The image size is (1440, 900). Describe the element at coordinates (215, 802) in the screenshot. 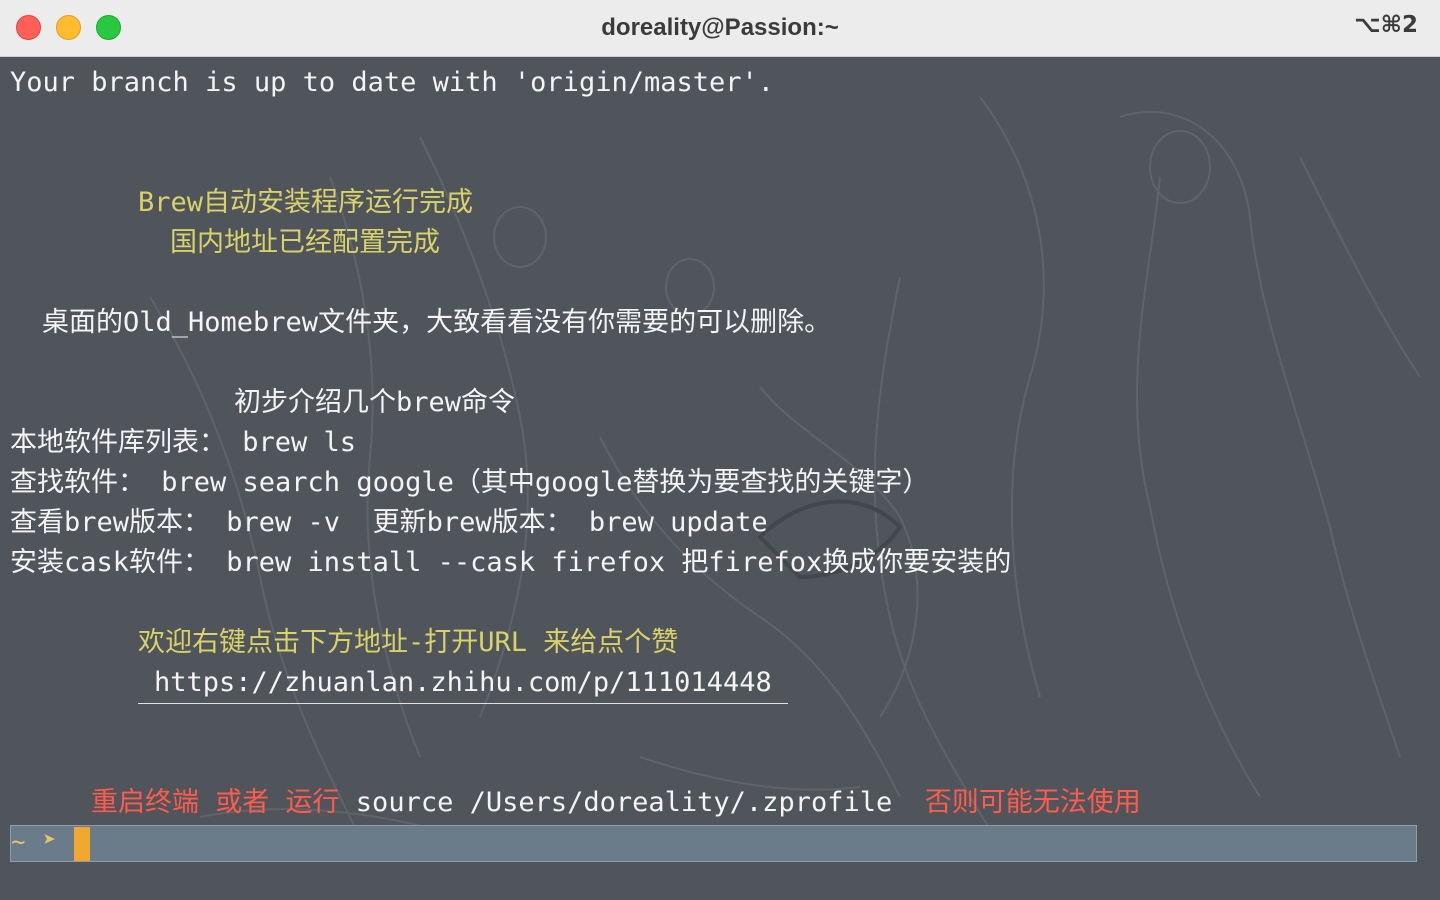

I see `restart-warning-start: 重启终端 或者 运行` at that location.